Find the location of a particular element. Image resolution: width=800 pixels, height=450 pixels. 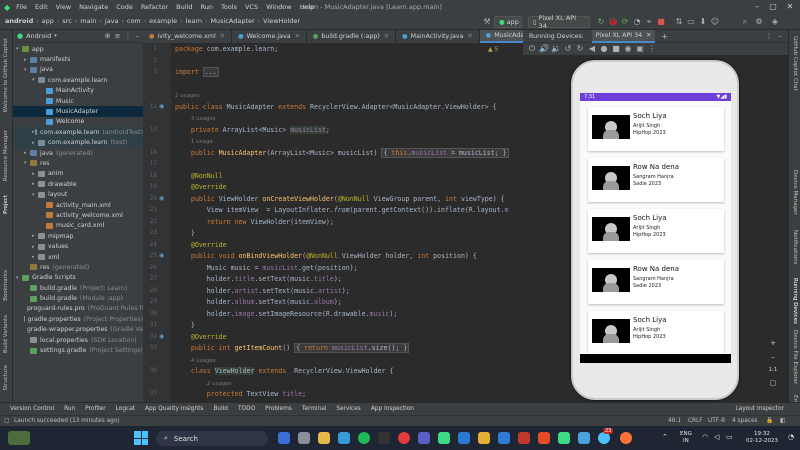

stop-icon: ■ is located at coordinates (661, 22).